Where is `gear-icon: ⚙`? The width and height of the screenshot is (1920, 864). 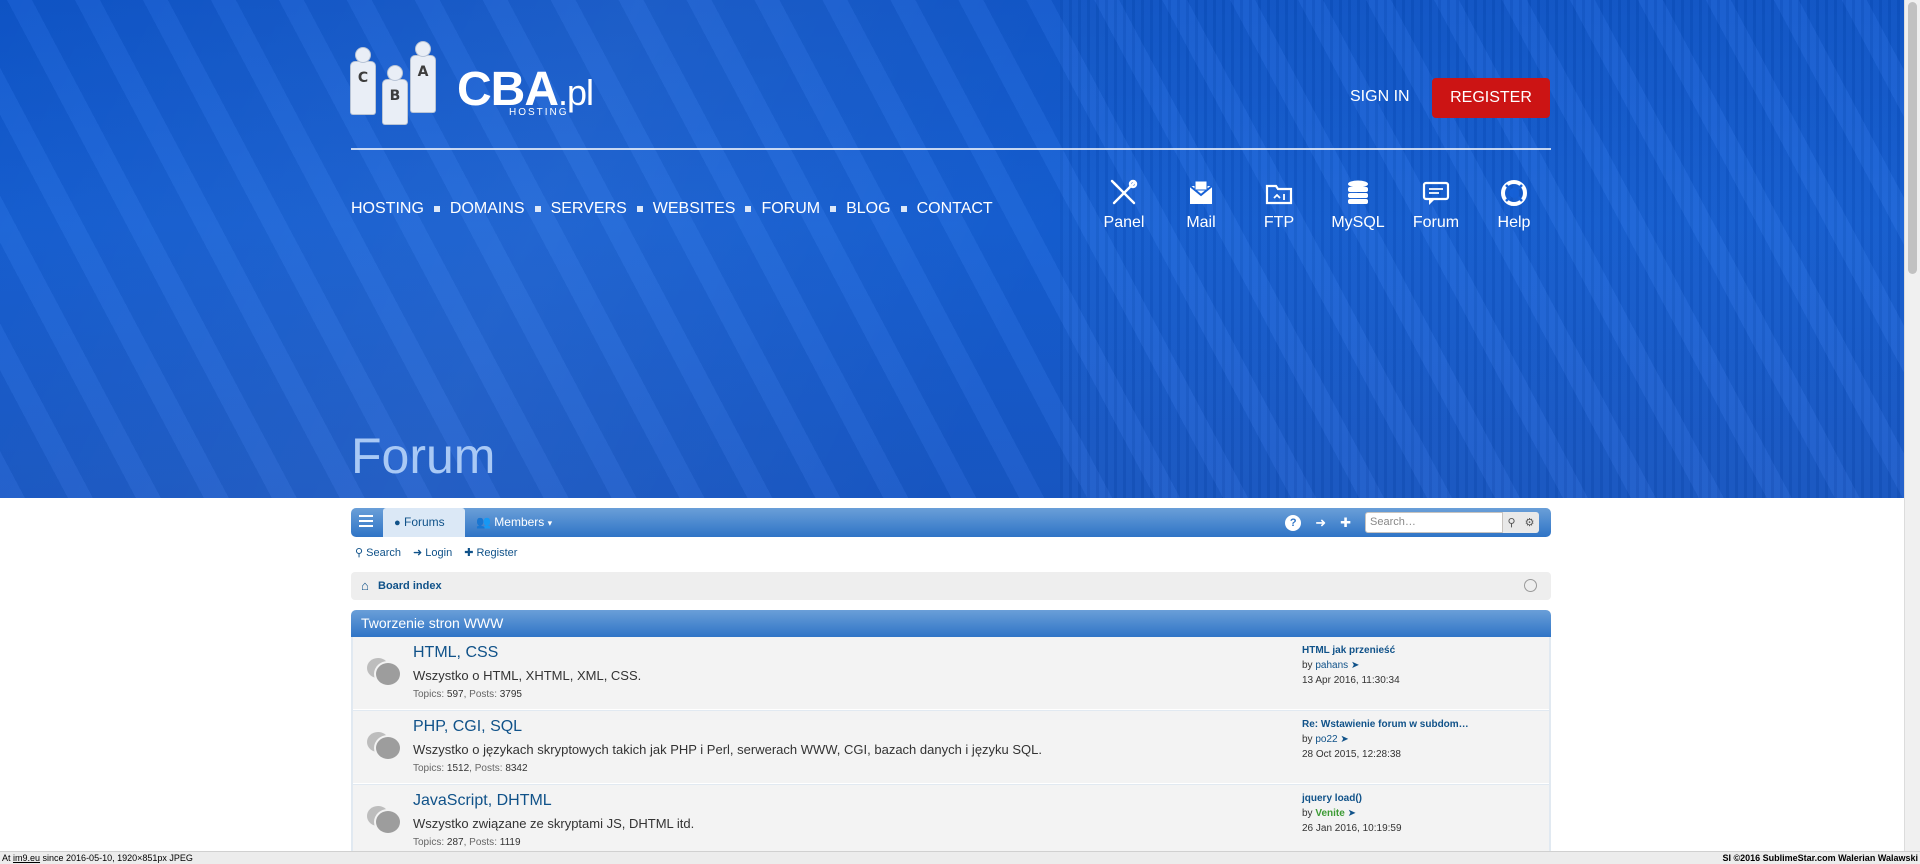
gear-icon: ⚙ is located at coordinates (1530, 522).